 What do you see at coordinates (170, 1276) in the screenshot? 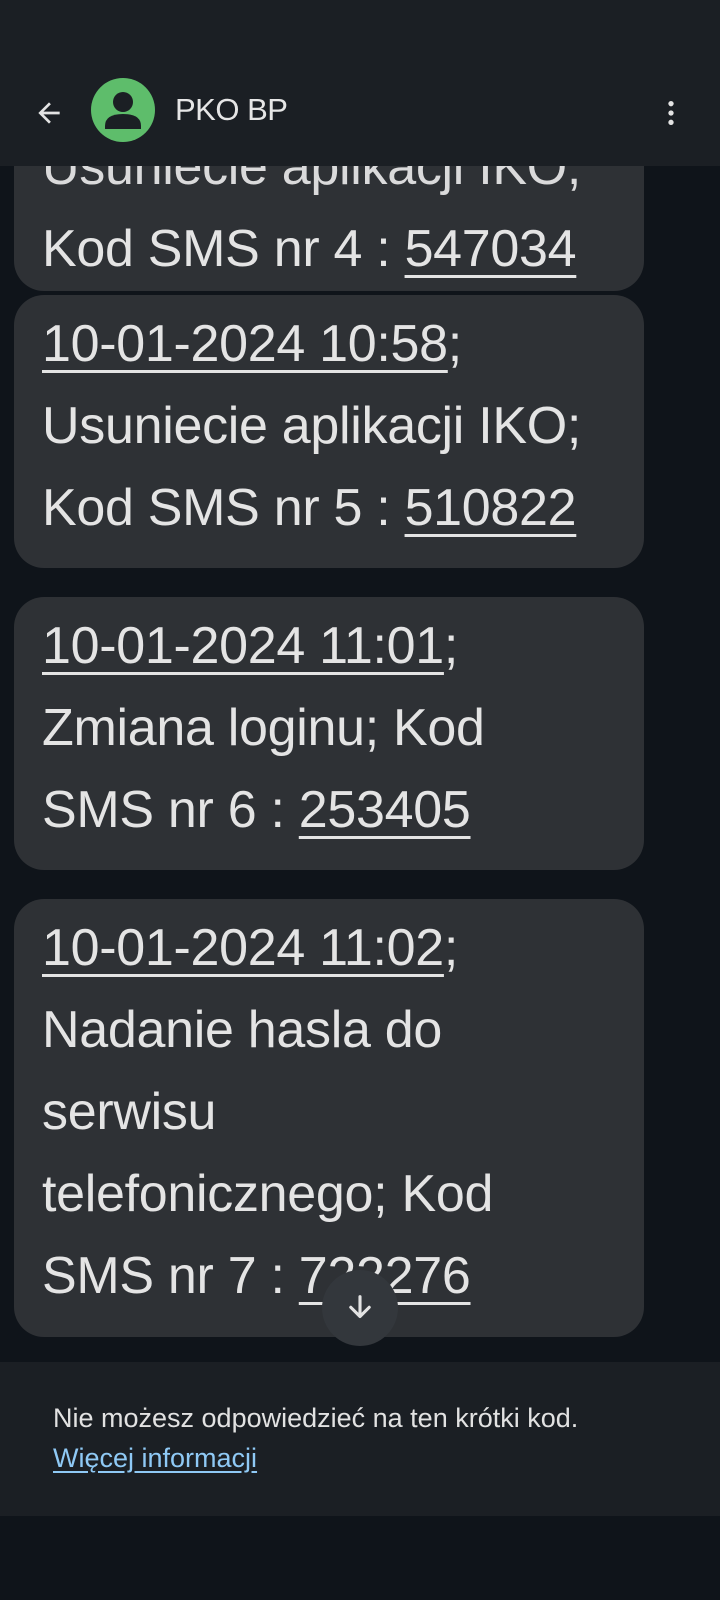
I see `message-code-prefix: SMS nr 7 :` at bounding box center [170, 1276].